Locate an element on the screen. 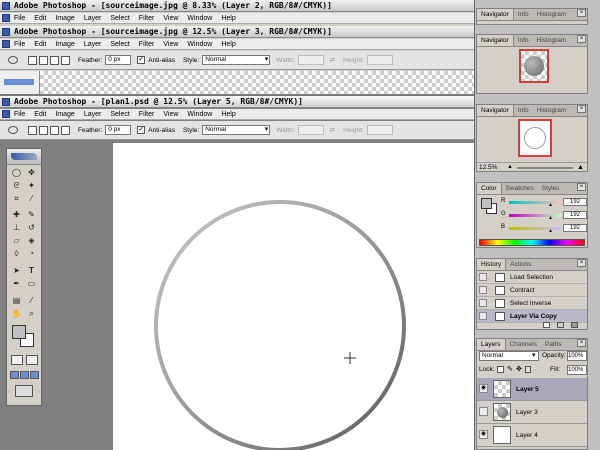 This screenshot has width=600, height=450. new-selection-icon is located at coordinates (32, 130).